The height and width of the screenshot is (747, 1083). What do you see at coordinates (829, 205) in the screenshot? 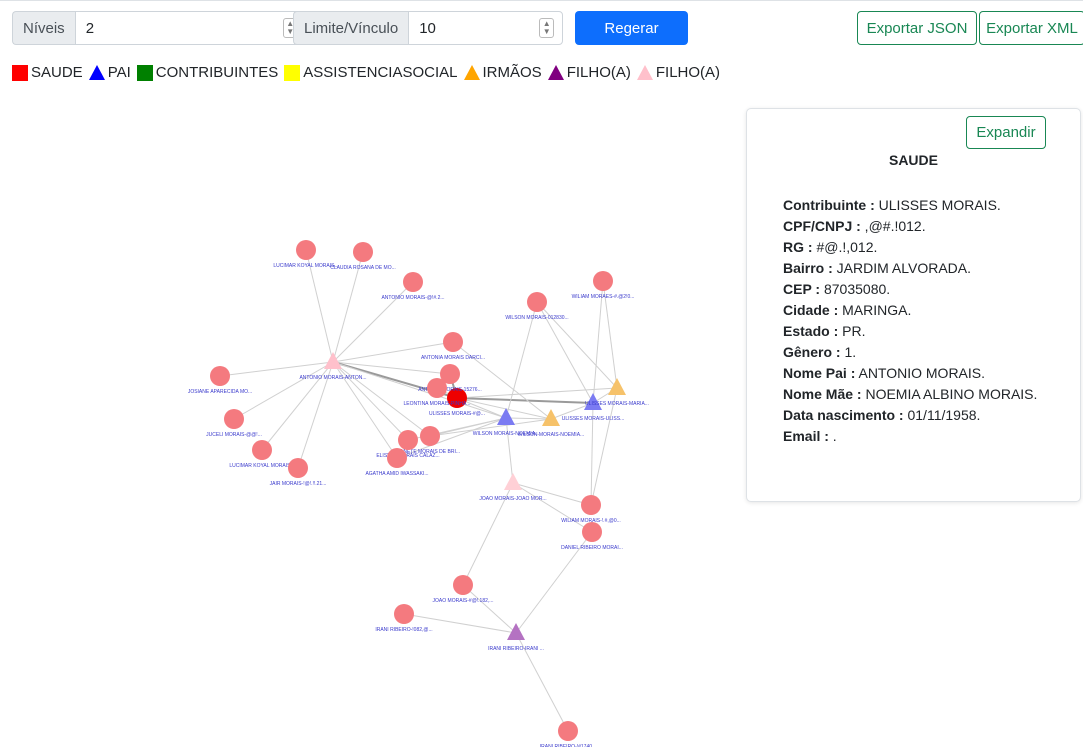
I see `detail-field-key: Contribuinte :` at bounding box center [829, 205].